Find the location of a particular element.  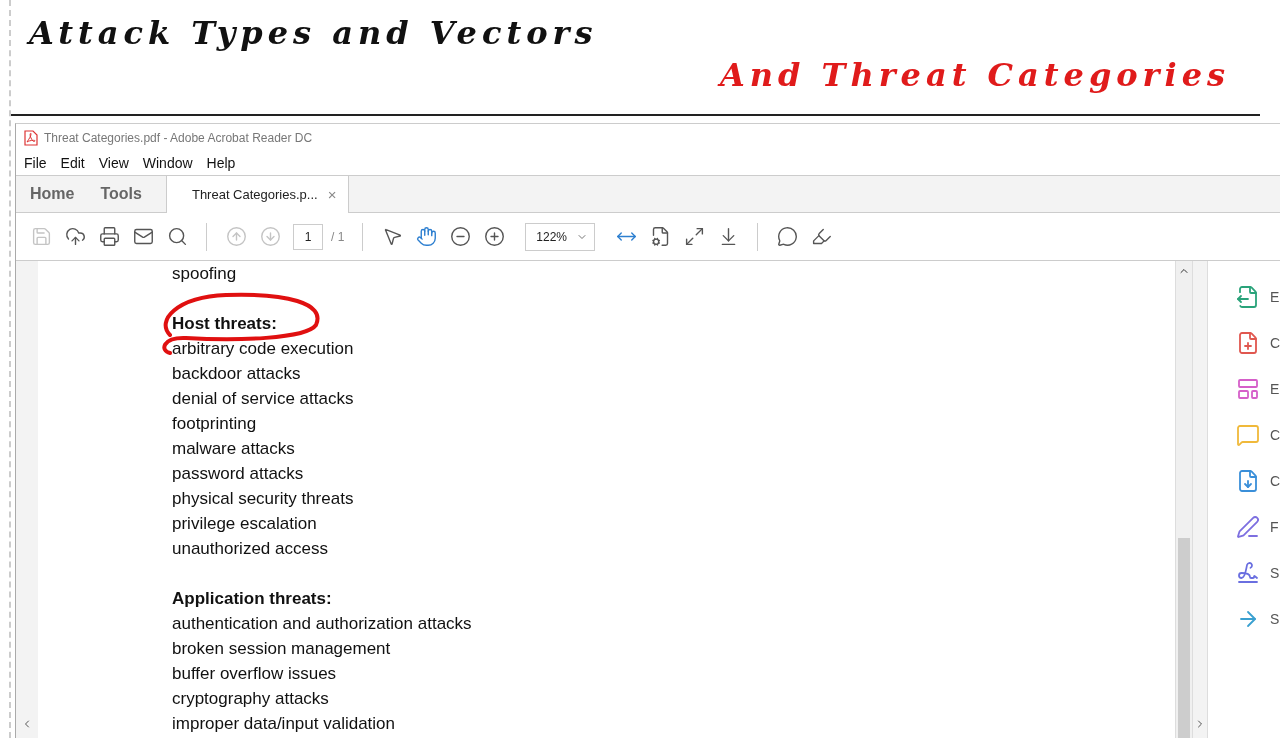

list-item: arbitrary code execution is located at coordinates (263, 348).